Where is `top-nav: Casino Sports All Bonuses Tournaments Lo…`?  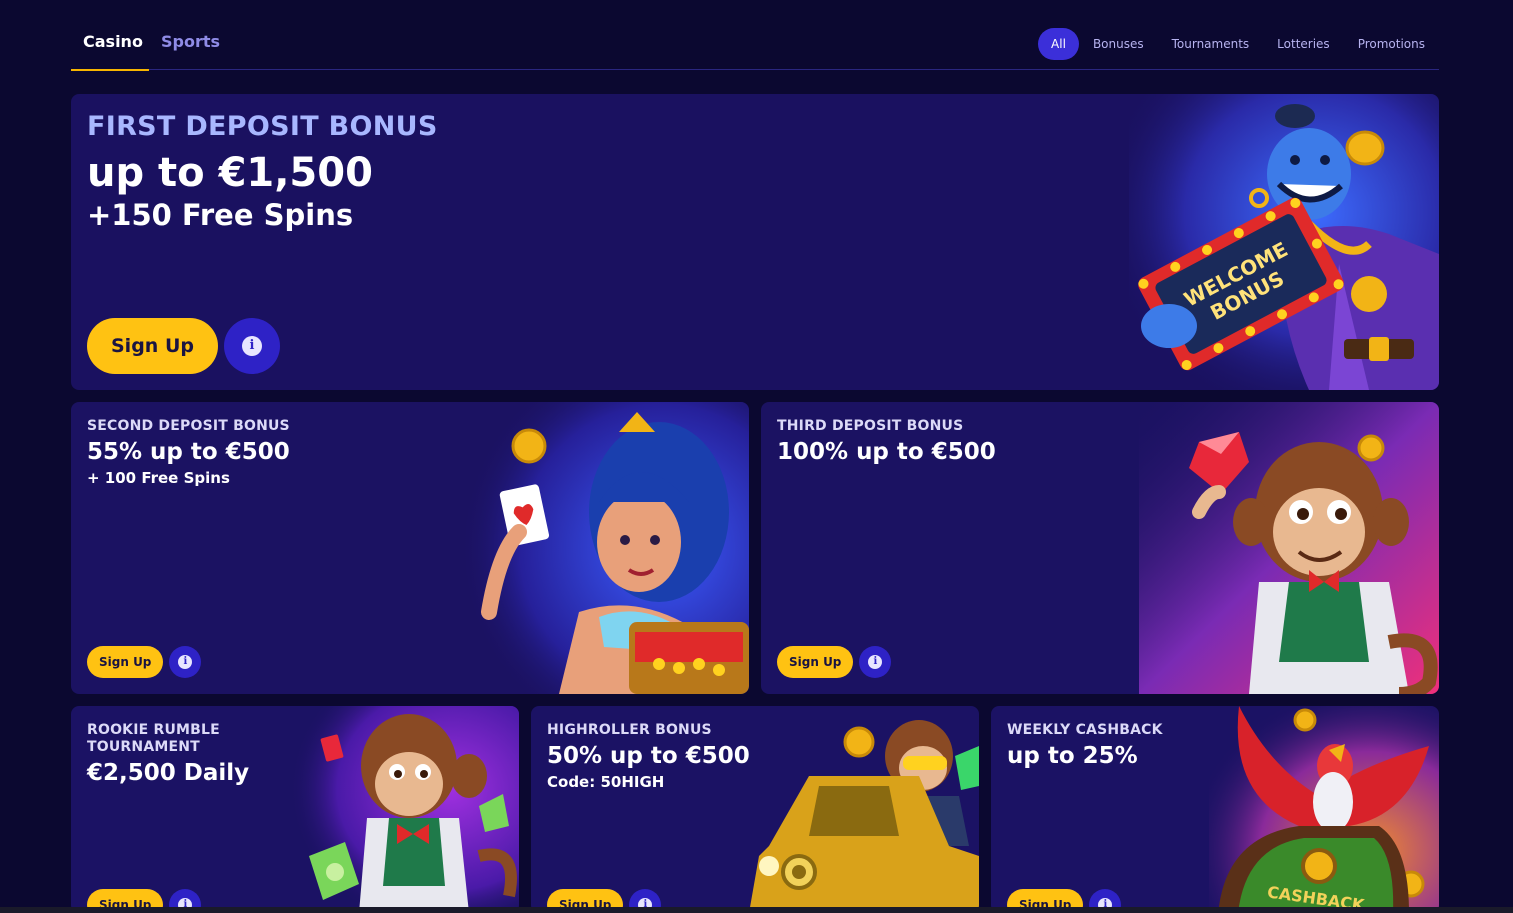 top-nav: Casino Sports All Bonuses Tournaments Lo… is located at coordinates (755, 45).